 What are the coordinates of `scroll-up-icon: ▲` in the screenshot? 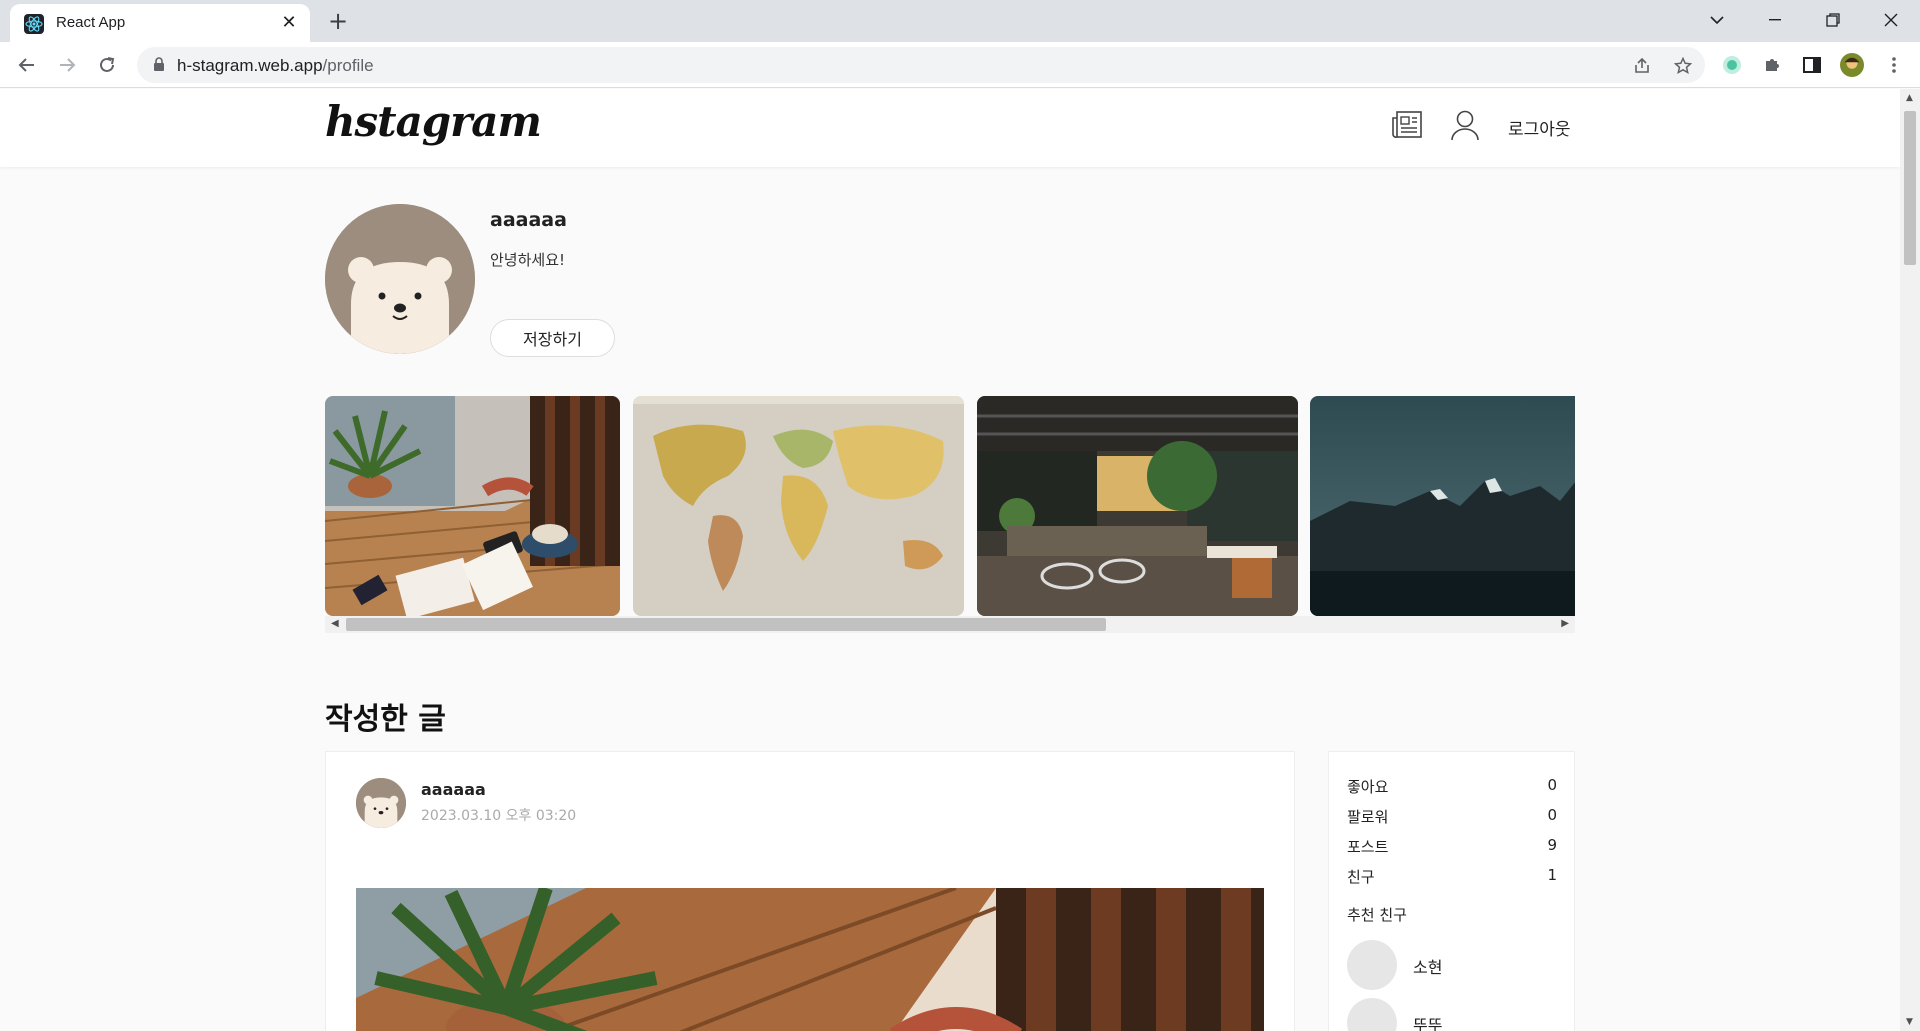 It's located at (1909, 98).